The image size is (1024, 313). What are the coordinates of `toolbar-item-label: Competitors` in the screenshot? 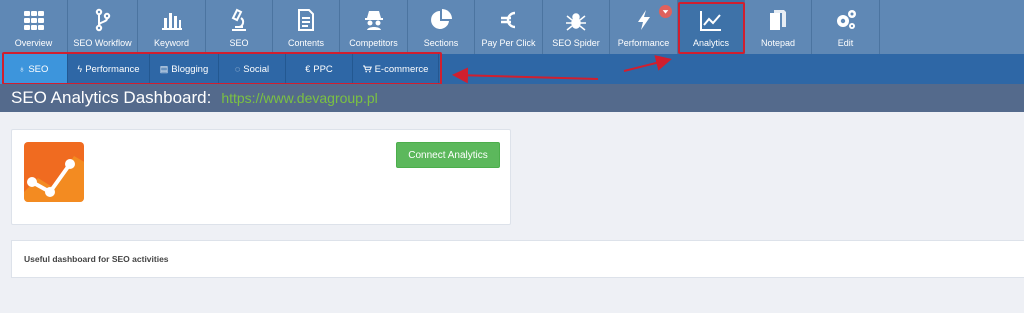 It's located at (373, 43).